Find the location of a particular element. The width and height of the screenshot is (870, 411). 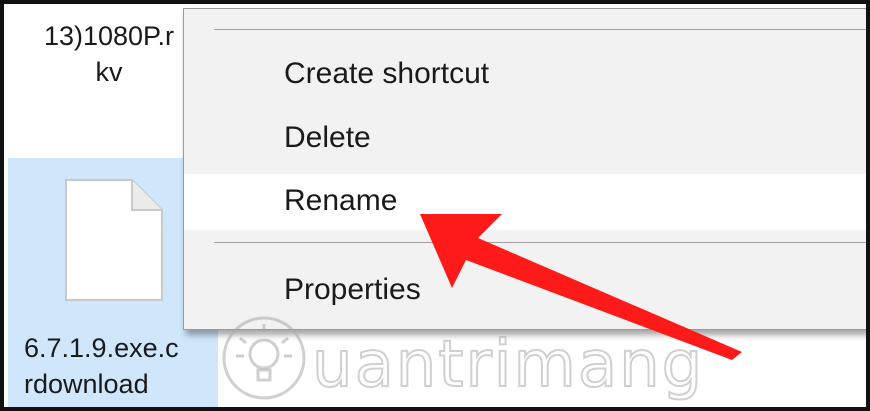

menu-item-delete: Delete is located at coordinates (527, 139).